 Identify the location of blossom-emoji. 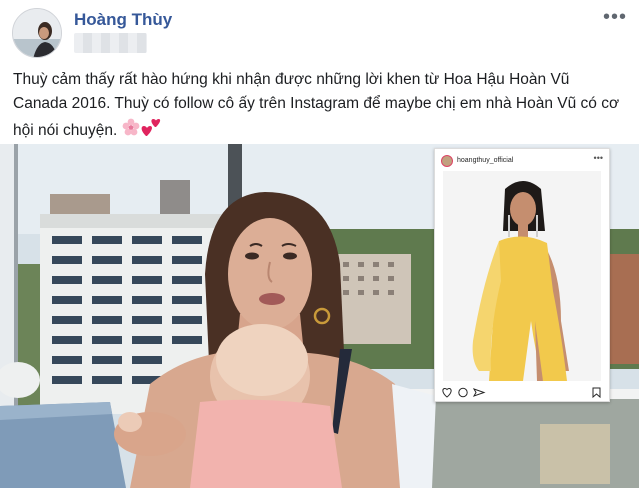
(131, 131).